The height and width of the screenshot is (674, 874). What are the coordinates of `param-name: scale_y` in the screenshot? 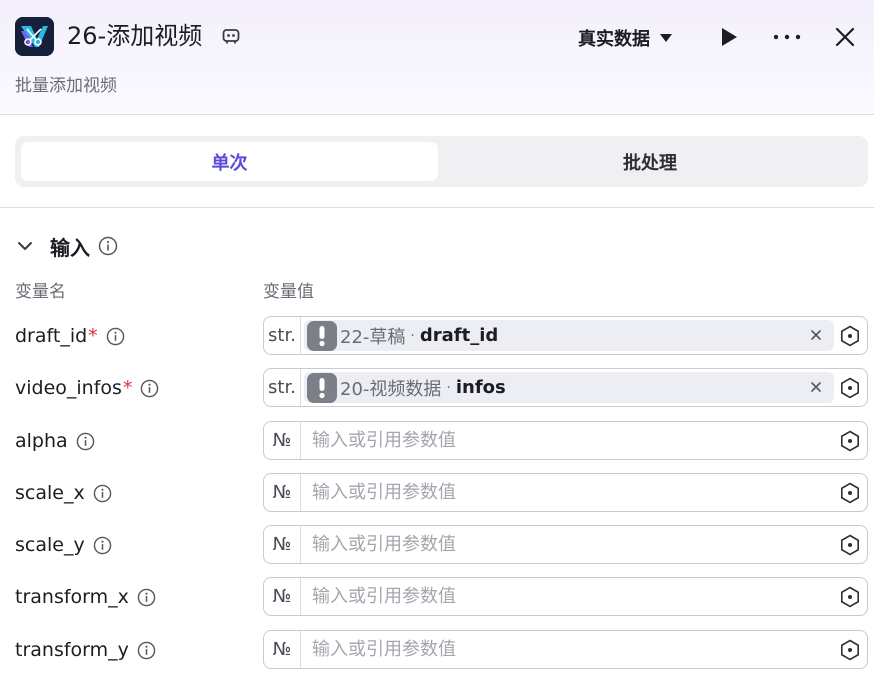 It's located at (50, 545).